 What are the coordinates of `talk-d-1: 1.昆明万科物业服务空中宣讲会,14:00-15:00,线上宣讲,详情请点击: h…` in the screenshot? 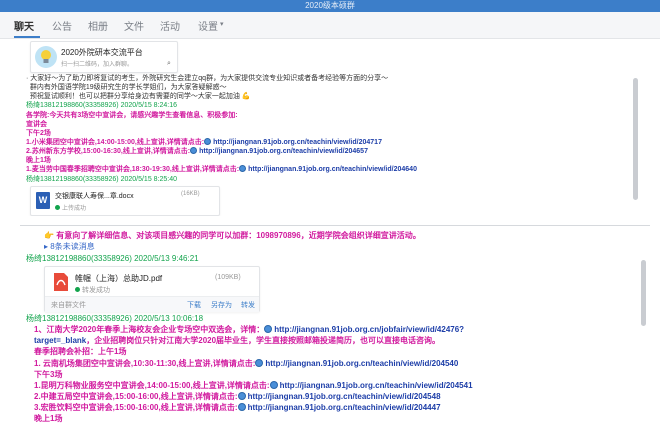 It's located at (253, 385).